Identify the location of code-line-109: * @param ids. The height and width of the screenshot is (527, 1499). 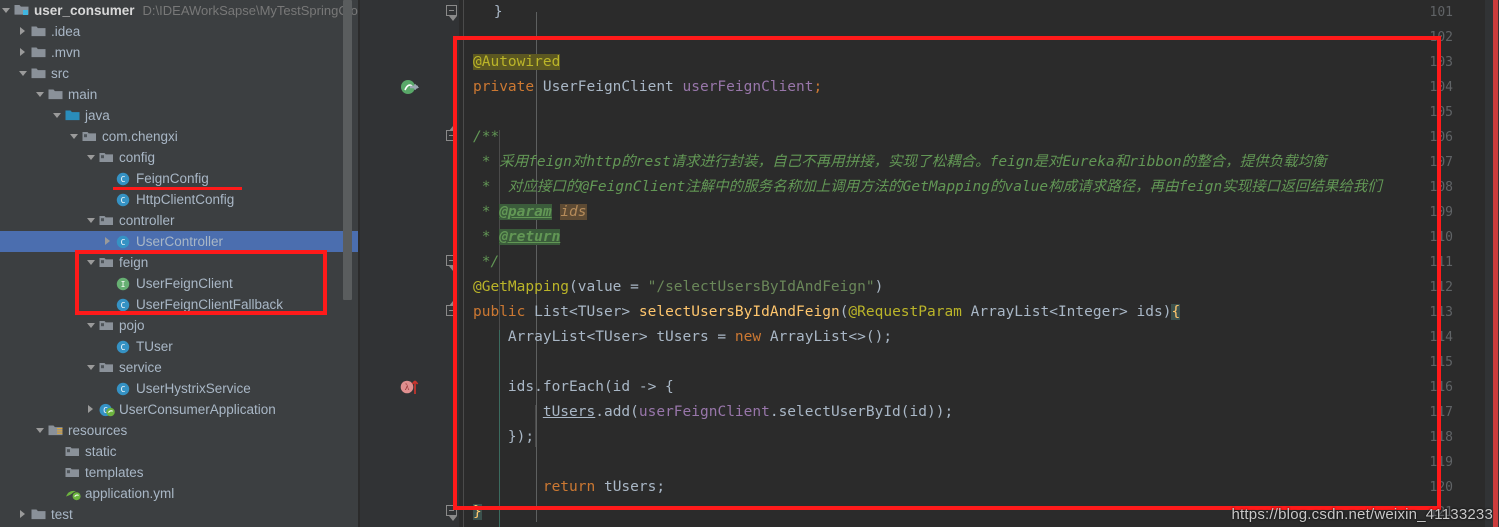
(530, 212).